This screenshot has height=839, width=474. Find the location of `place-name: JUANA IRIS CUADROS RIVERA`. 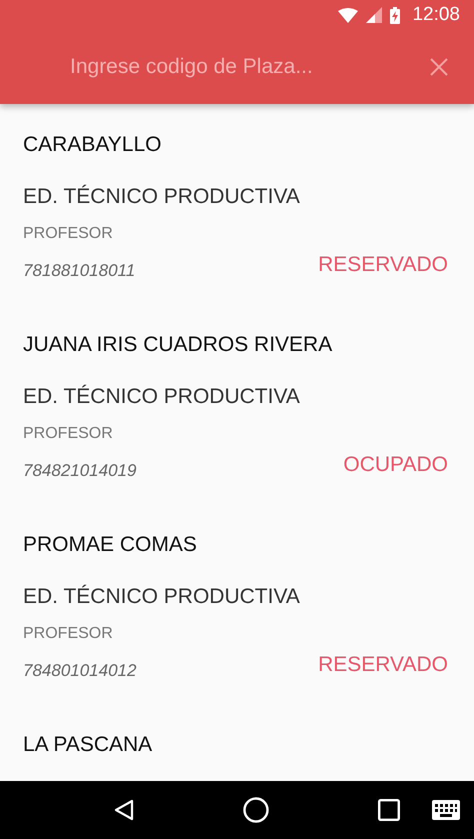

place-name: JUANA IRIS CUADROS RIVERA is located at coordinates (178, 345).